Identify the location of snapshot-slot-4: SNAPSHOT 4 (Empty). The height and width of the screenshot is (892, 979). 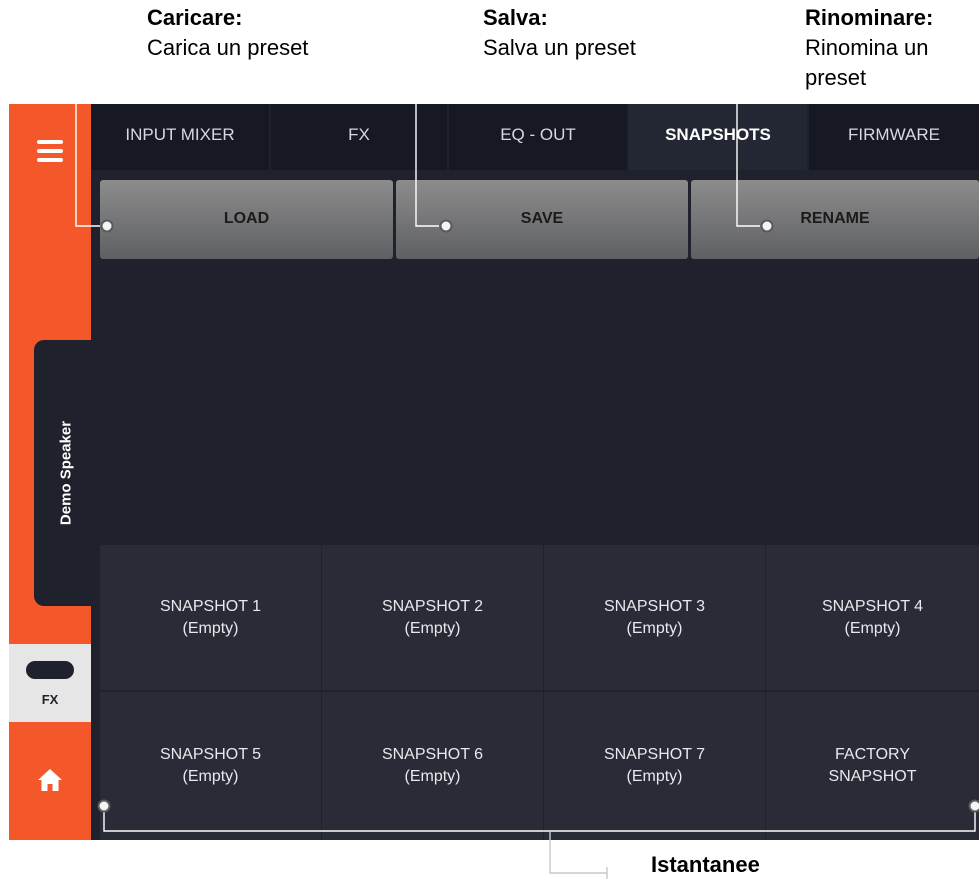
(872, 617).